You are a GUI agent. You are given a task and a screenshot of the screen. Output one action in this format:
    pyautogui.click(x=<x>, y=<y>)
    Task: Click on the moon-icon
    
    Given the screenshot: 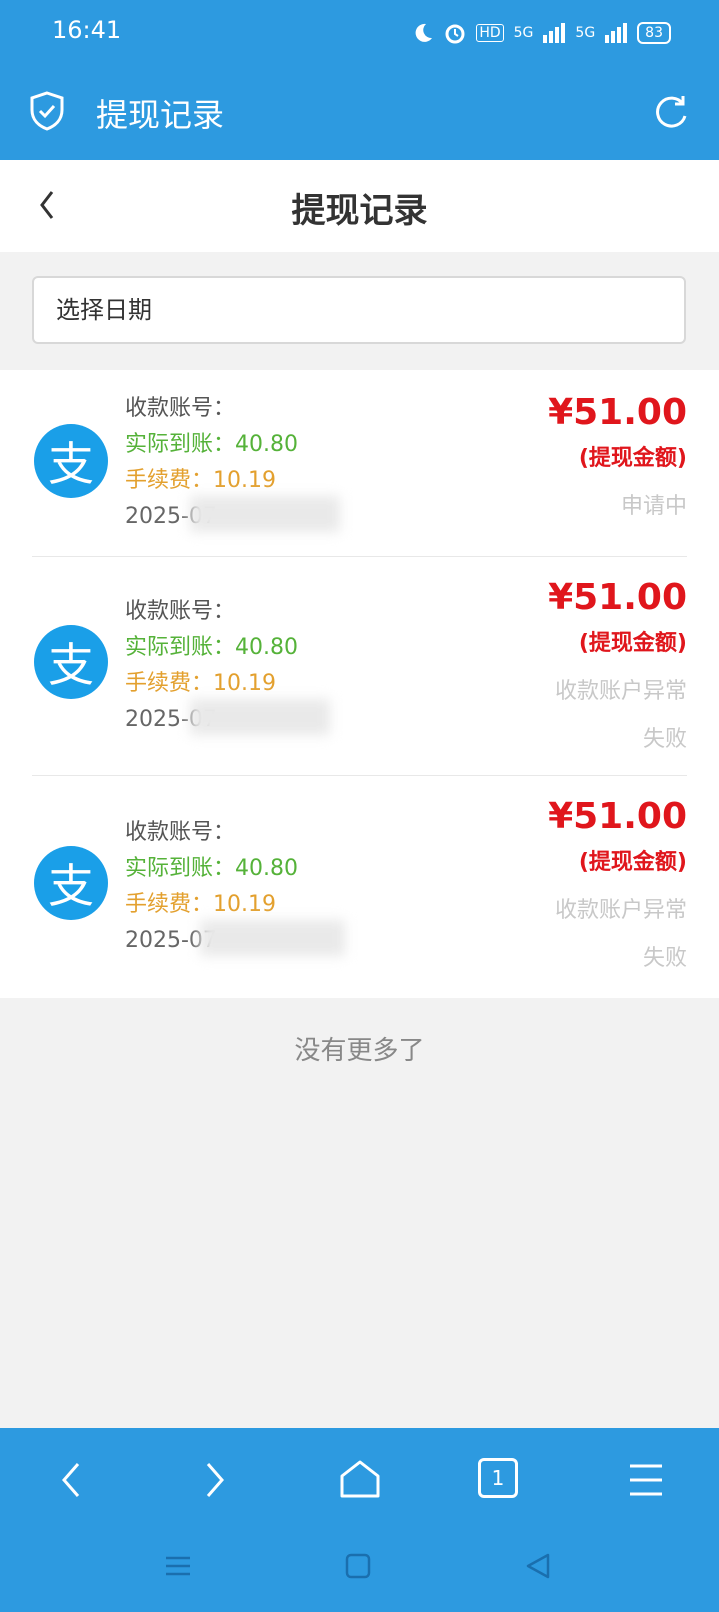 What is the action you would take?
    pyautogui.click(x=424, y=32)
    